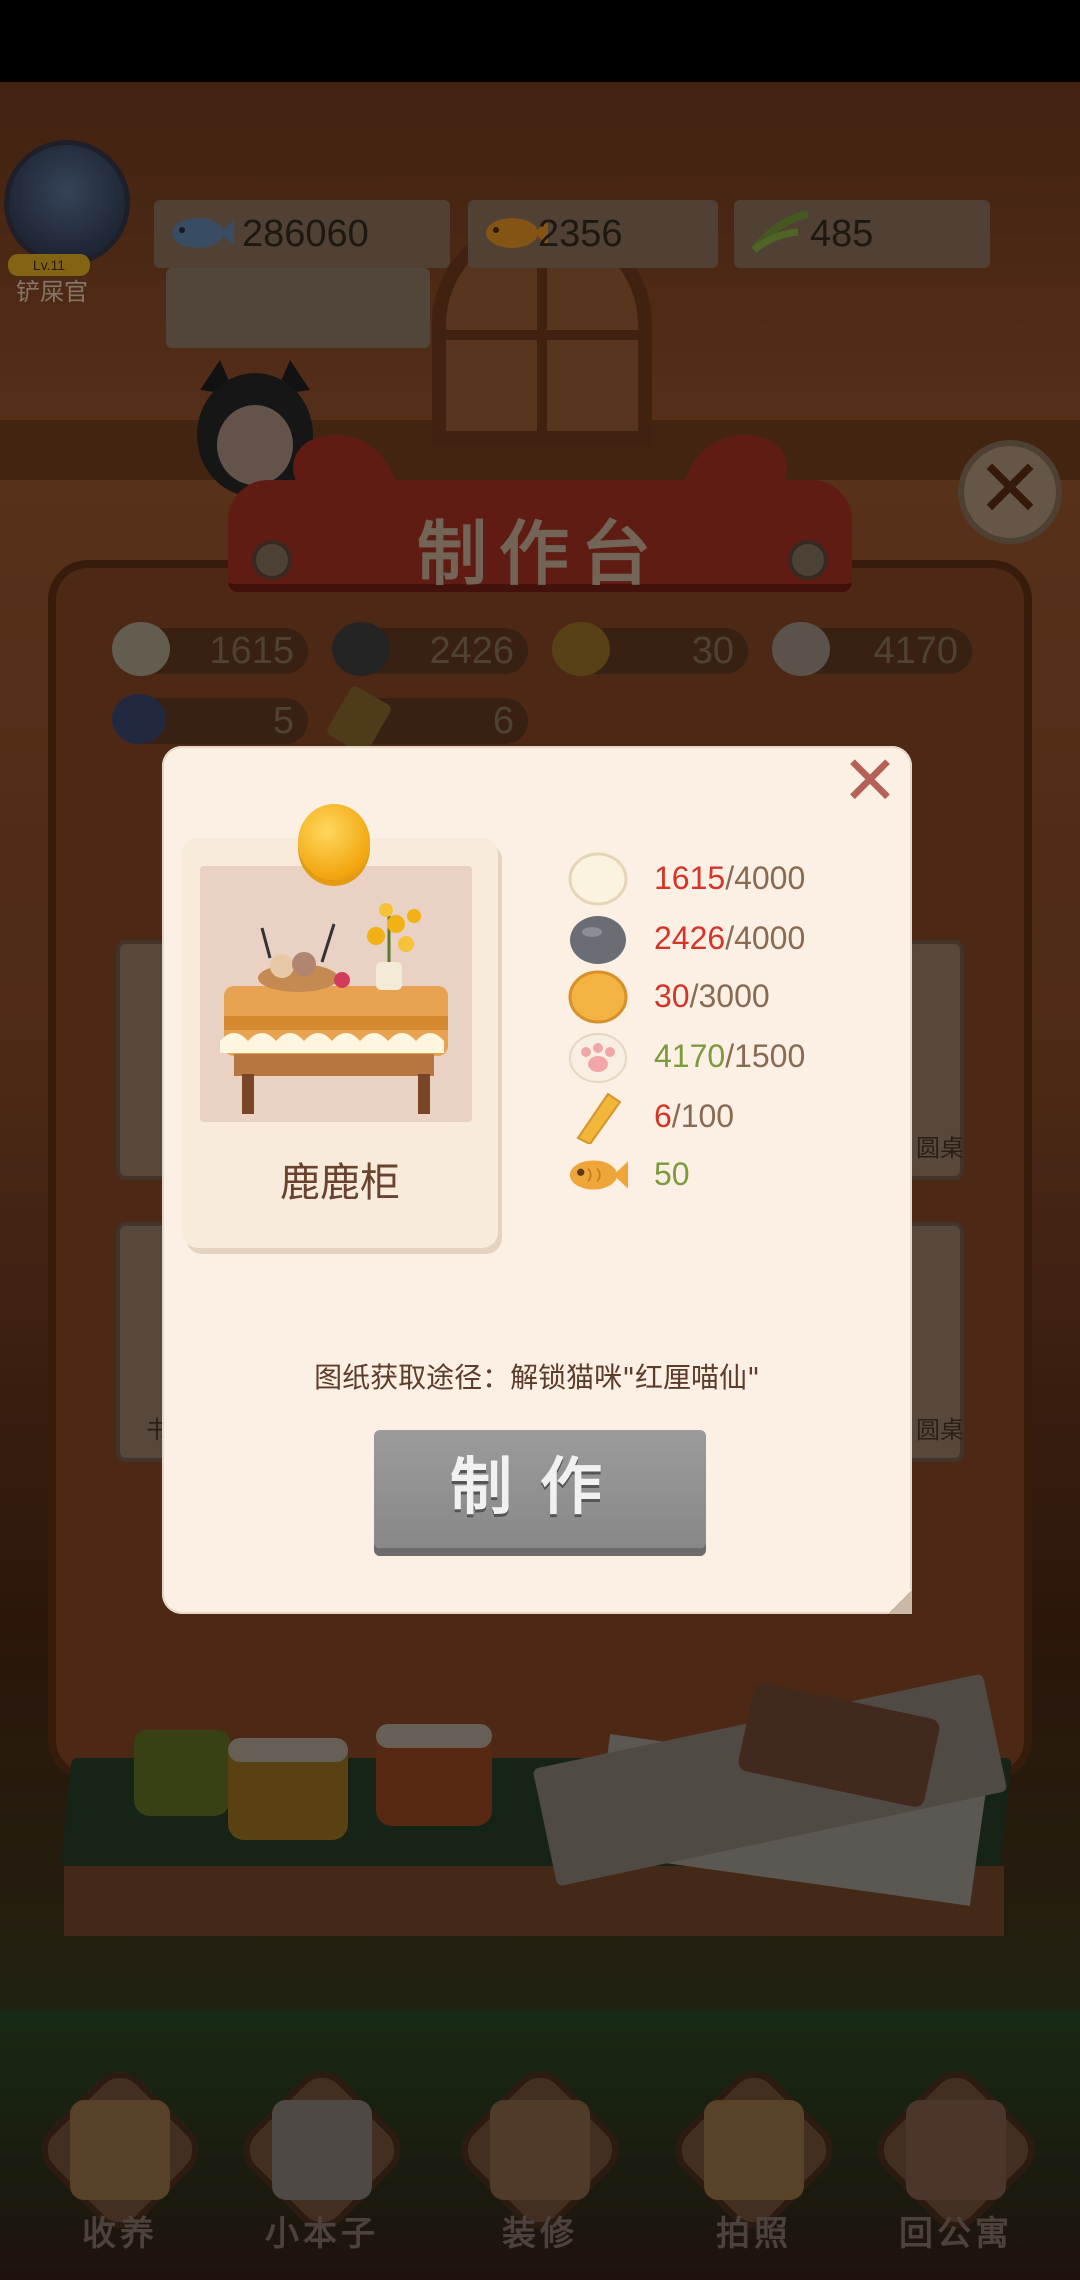 The width and height of the screenshot is (1080, 2280). I want to click on requirement-have: 30, so click(672, 996).